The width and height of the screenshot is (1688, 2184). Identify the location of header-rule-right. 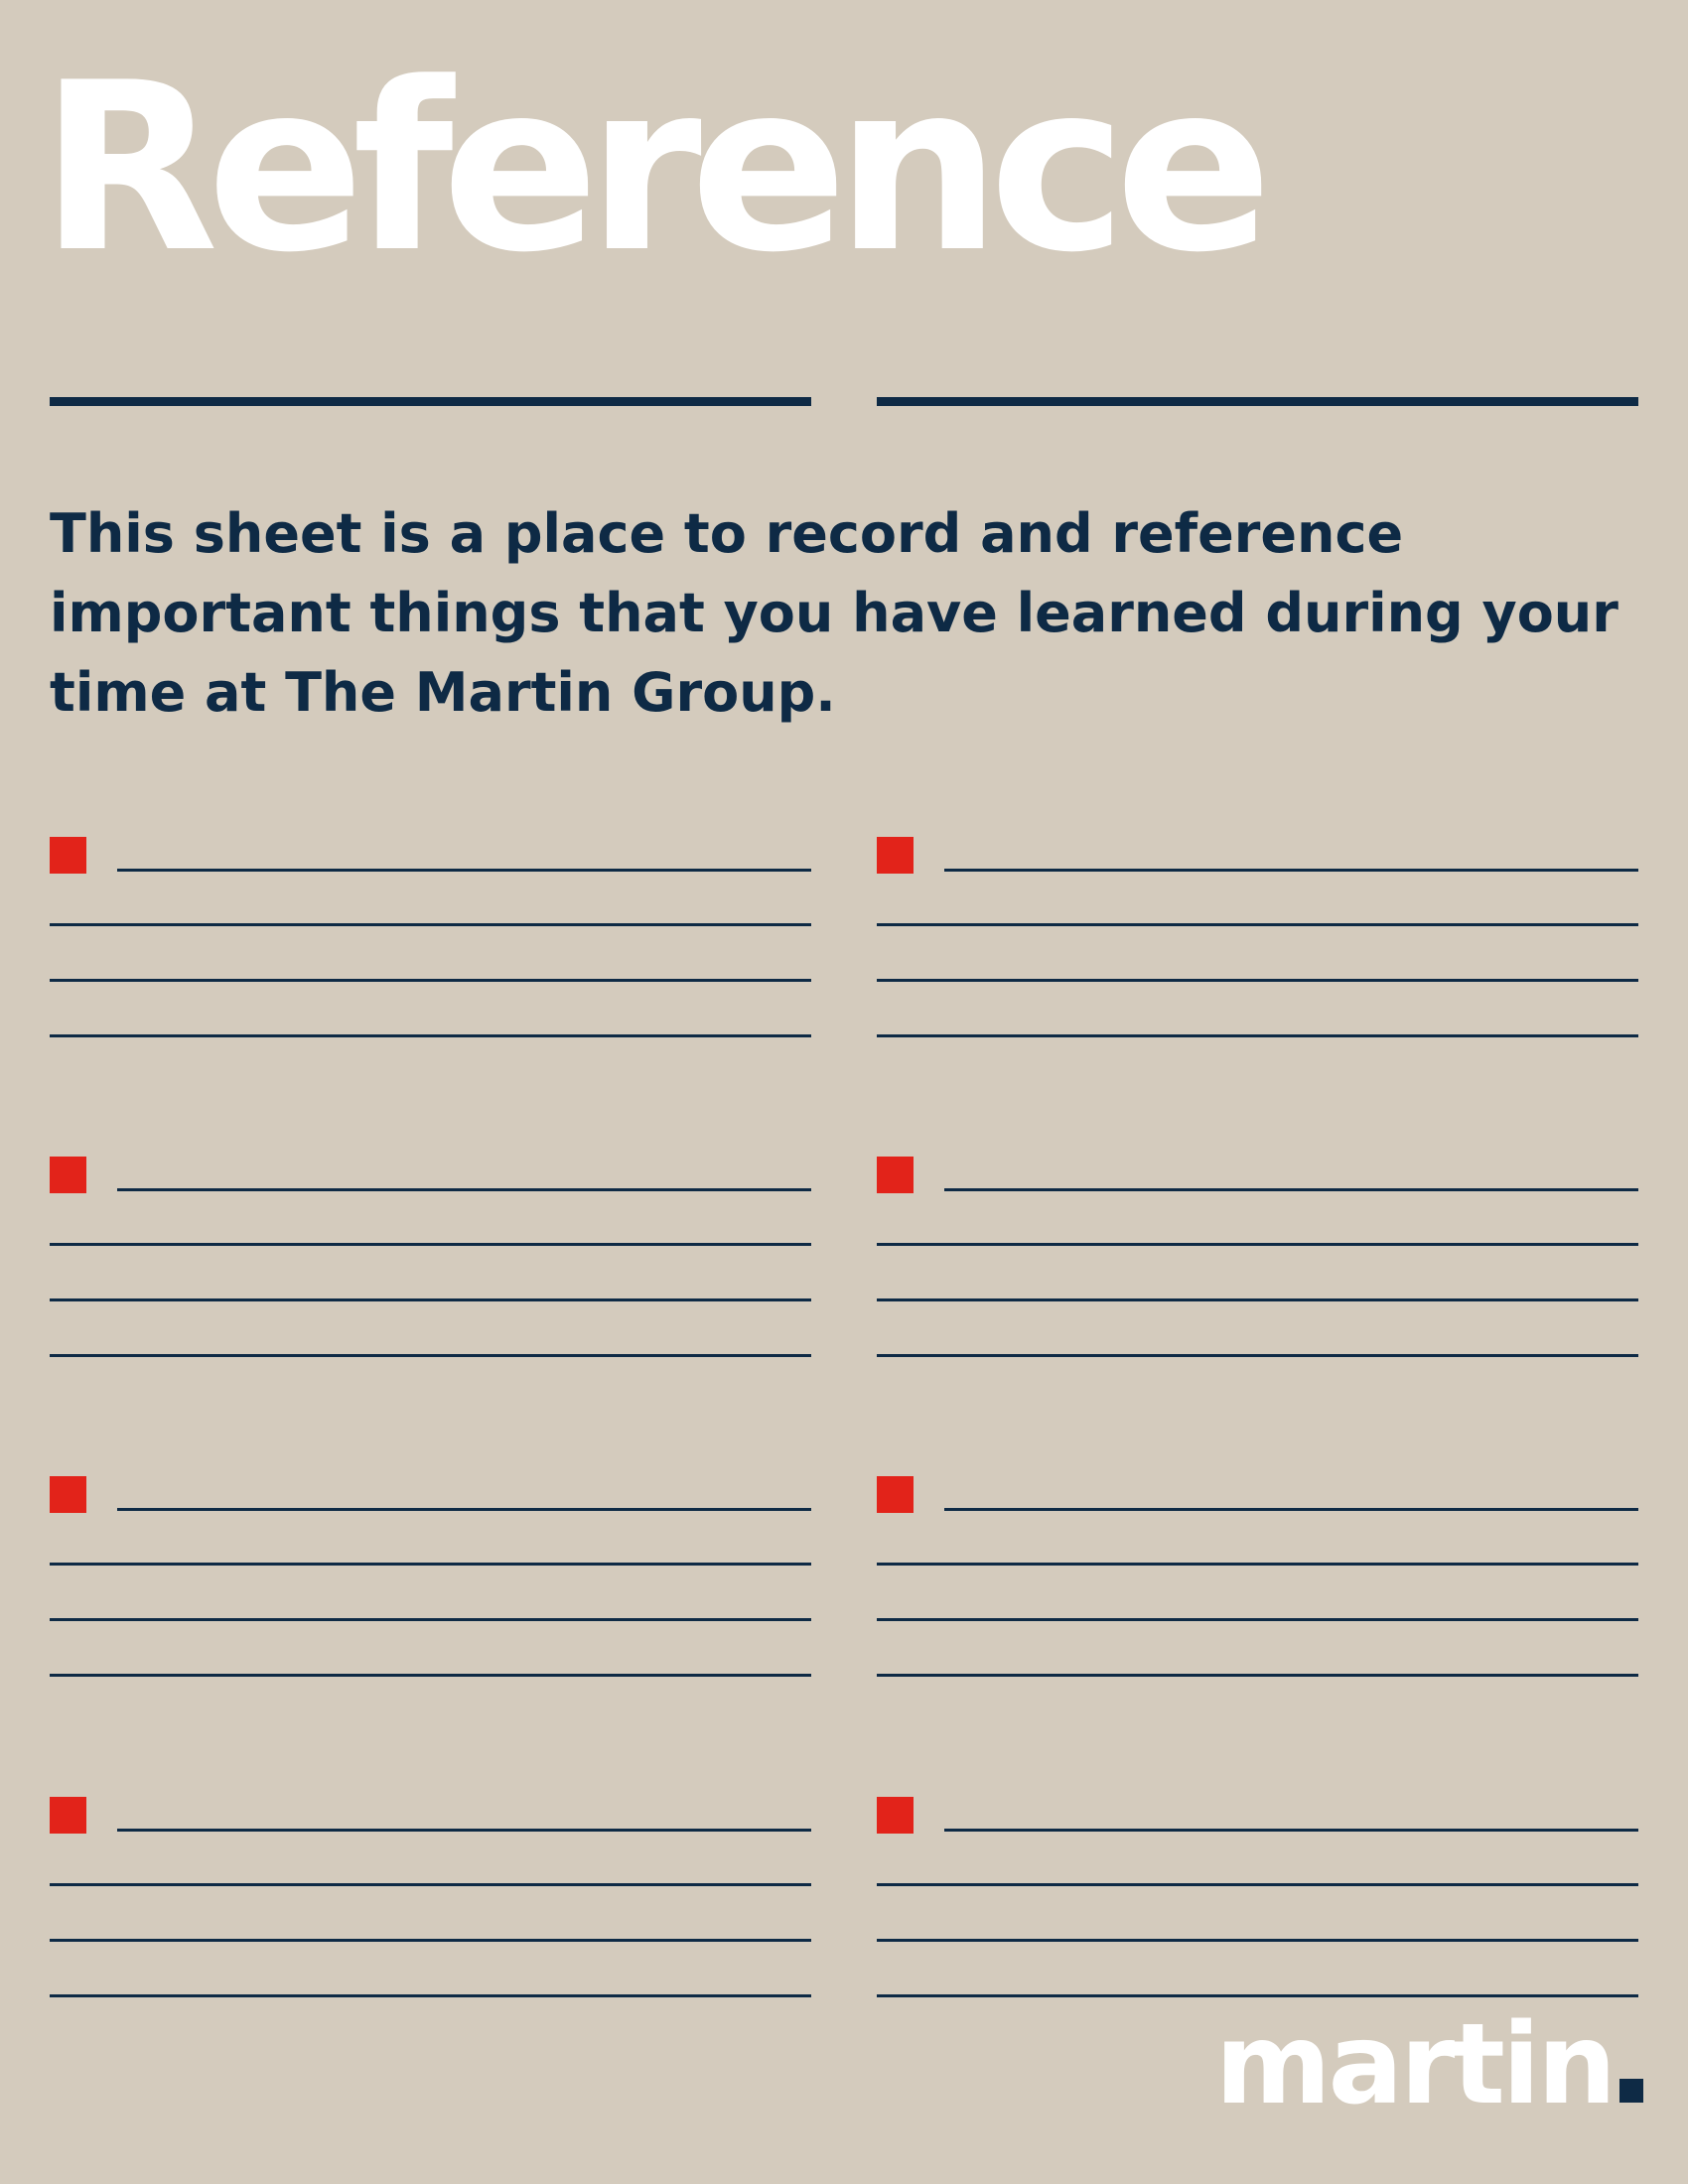
(1257, 401).